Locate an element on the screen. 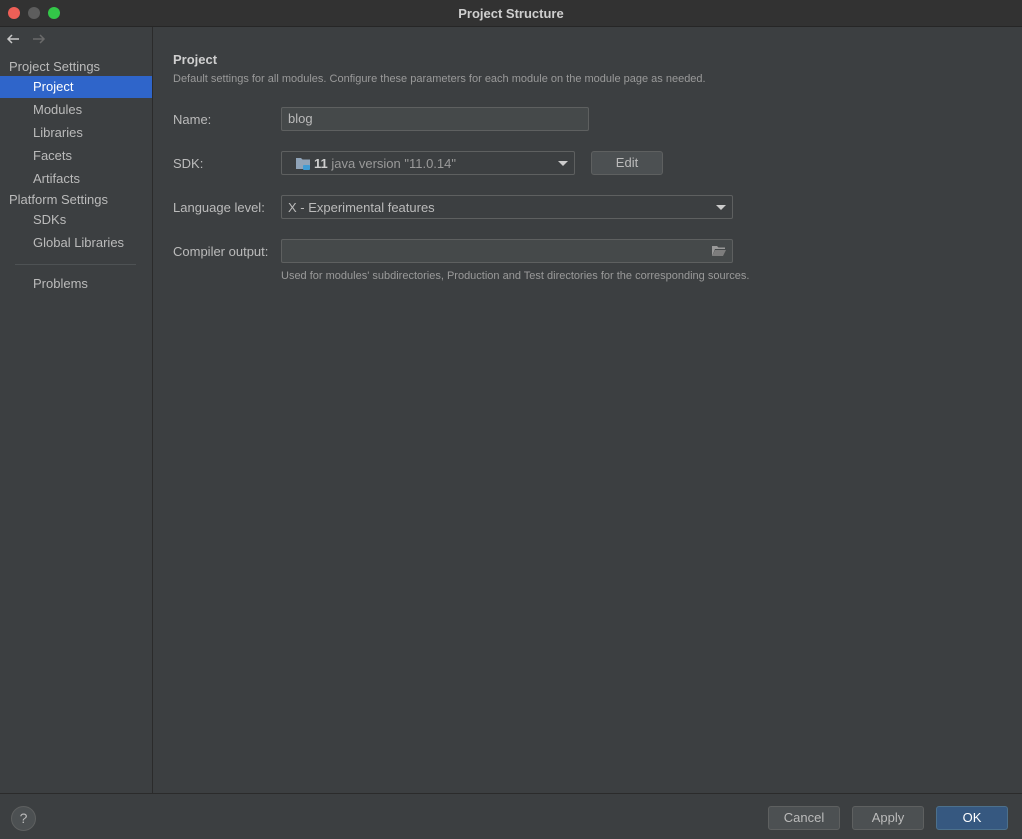 The width and height of the screenshot is (1022, 839). sdk-folder-icon is located at coordinates (303, 164).